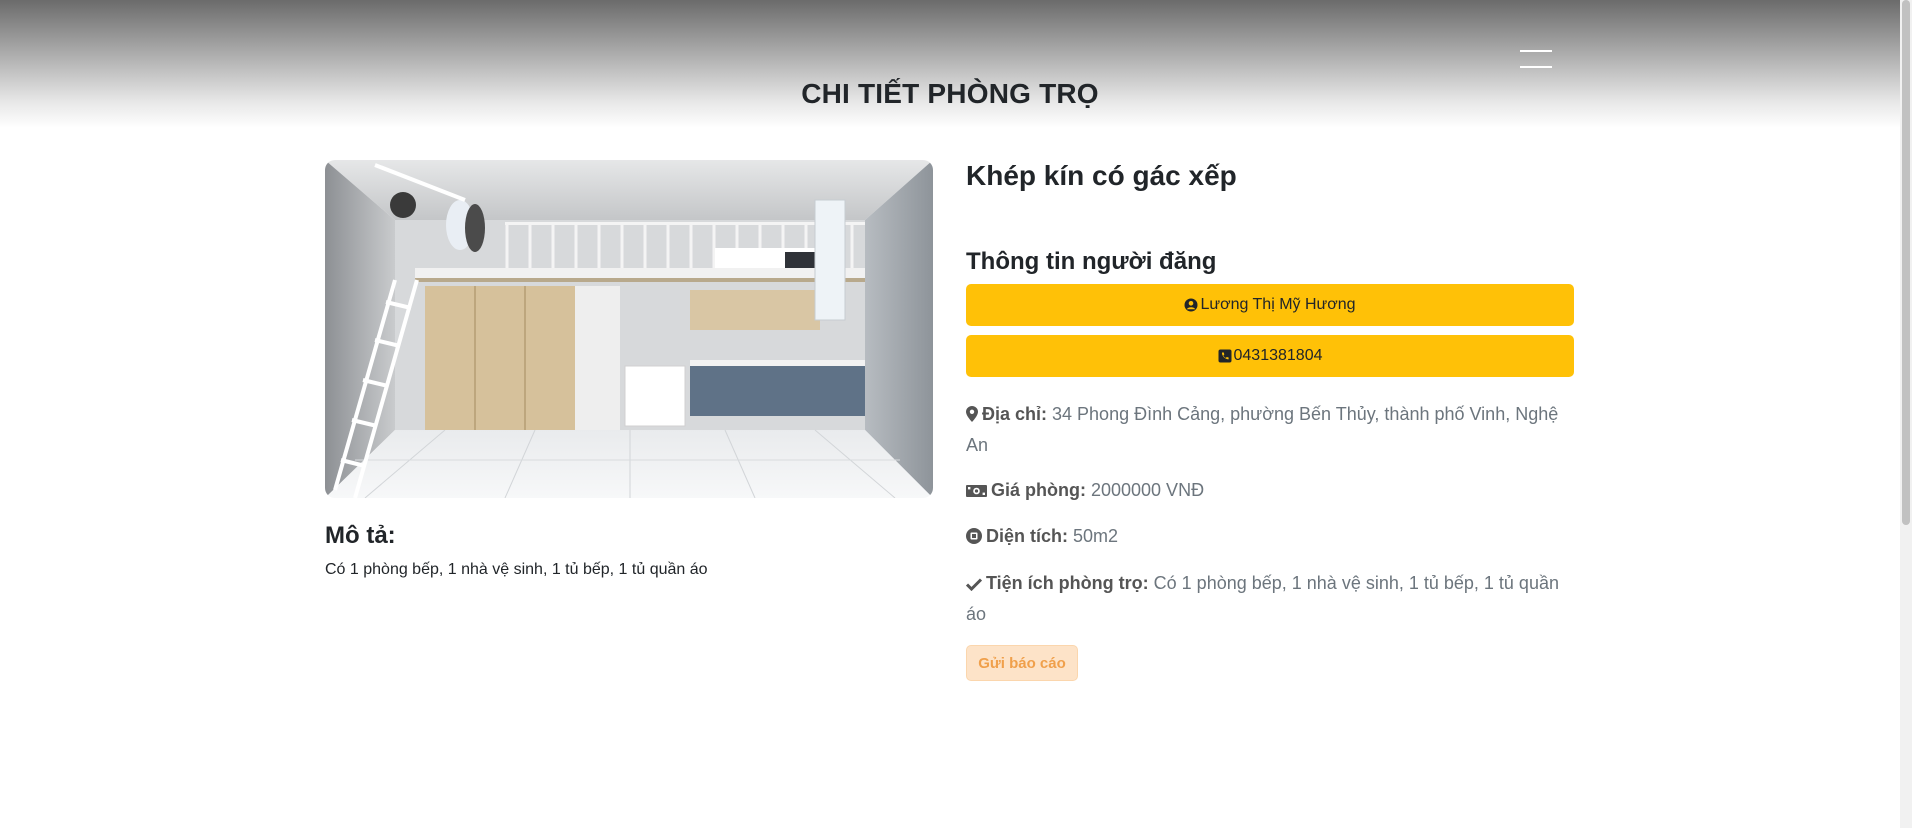 The width and height of the screenshot is (1912, 828). What do you see at coordinates (1270, 537) in the screenshot?
I see `area-info: Diện tích: 50m2` at bounding box center [1270, 537].